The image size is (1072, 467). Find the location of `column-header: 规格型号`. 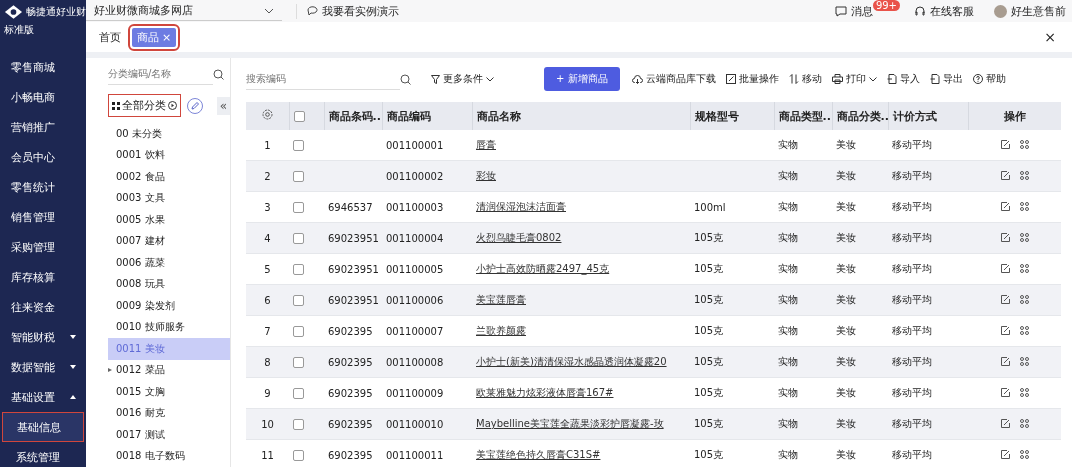

column-header: 规格型号 is located at coordinates (732, 116).